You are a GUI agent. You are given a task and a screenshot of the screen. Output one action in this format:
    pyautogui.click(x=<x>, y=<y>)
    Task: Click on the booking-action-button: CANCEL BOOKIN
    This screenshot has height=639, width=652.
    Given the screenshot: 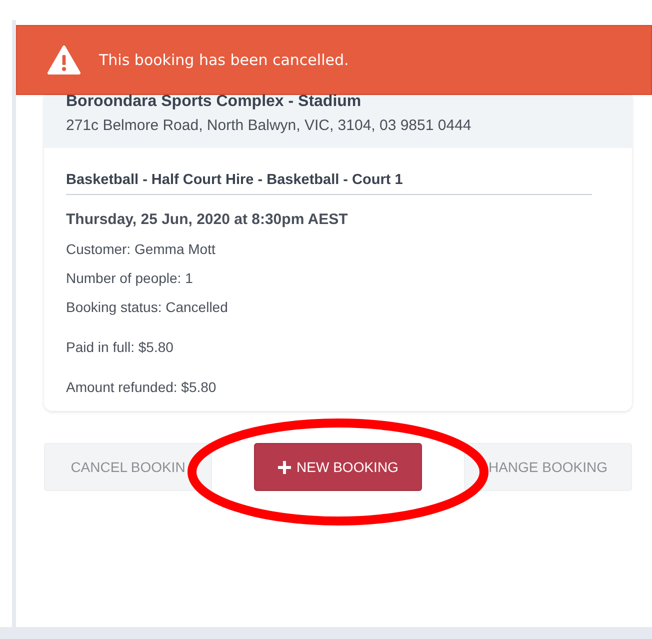 What is the action you would take?
    pyautogui.click(x=128, y=467)
    